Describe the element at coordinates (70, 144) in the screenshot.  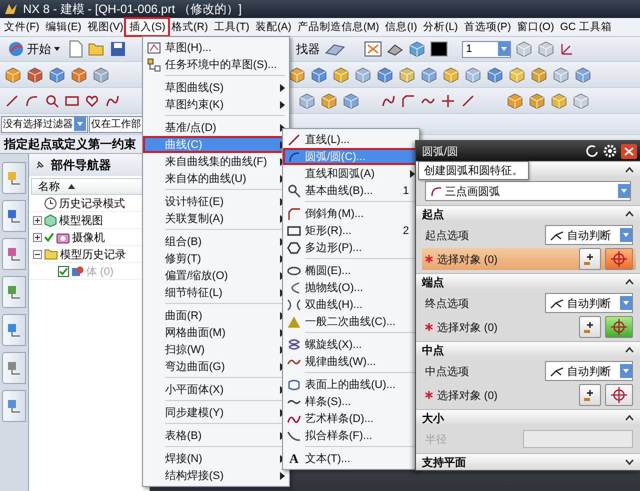
I see `cue-line-text: 指定起点或定义第一约束` at that location.